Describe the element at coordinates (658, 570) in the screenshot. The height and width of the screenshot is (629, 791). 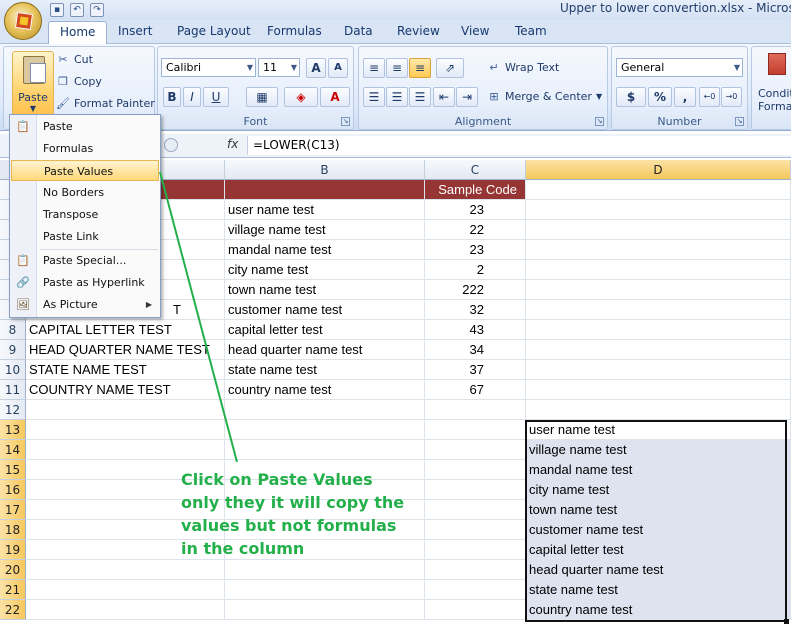
I see `cell-d: head quarter name test` at that location.